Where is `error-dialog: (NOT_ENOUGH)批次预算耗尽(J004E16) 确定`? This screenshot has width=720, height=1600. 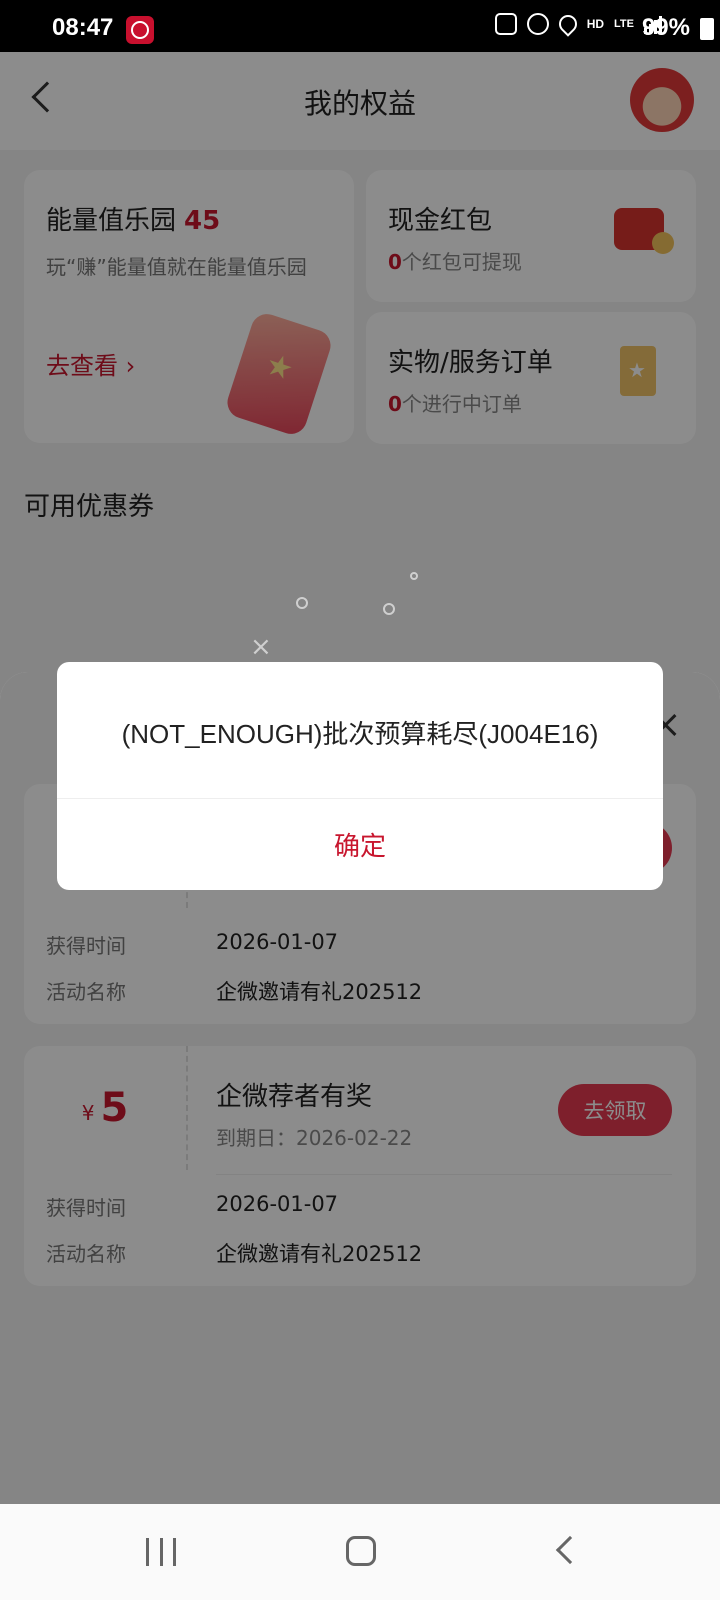 error-dialog: (NOT_ENOUGH)批次预算耗尽(J004E16) 确定 is located at coordinates (360, 776).